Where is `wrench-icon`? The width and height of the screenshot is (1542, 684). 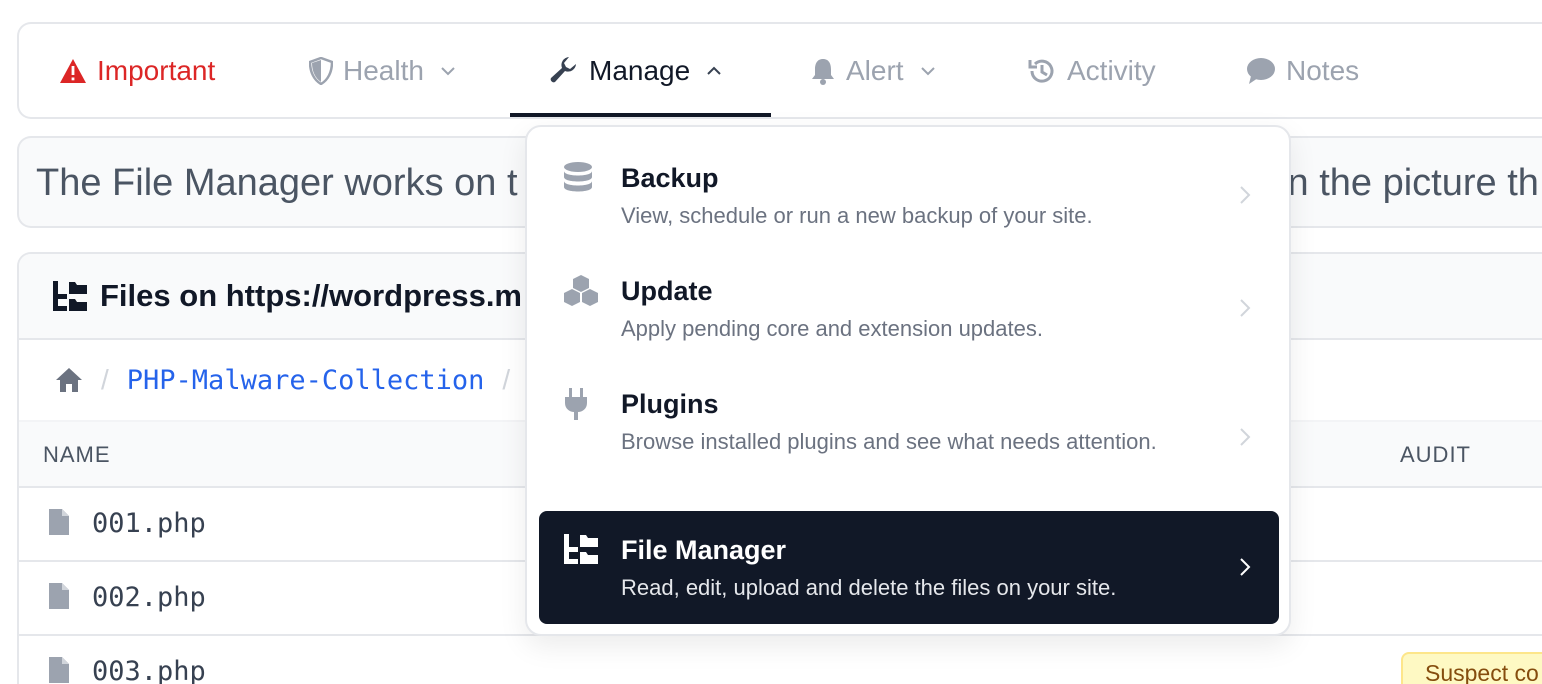
wrench-icon is located at coordinates (563, 69).